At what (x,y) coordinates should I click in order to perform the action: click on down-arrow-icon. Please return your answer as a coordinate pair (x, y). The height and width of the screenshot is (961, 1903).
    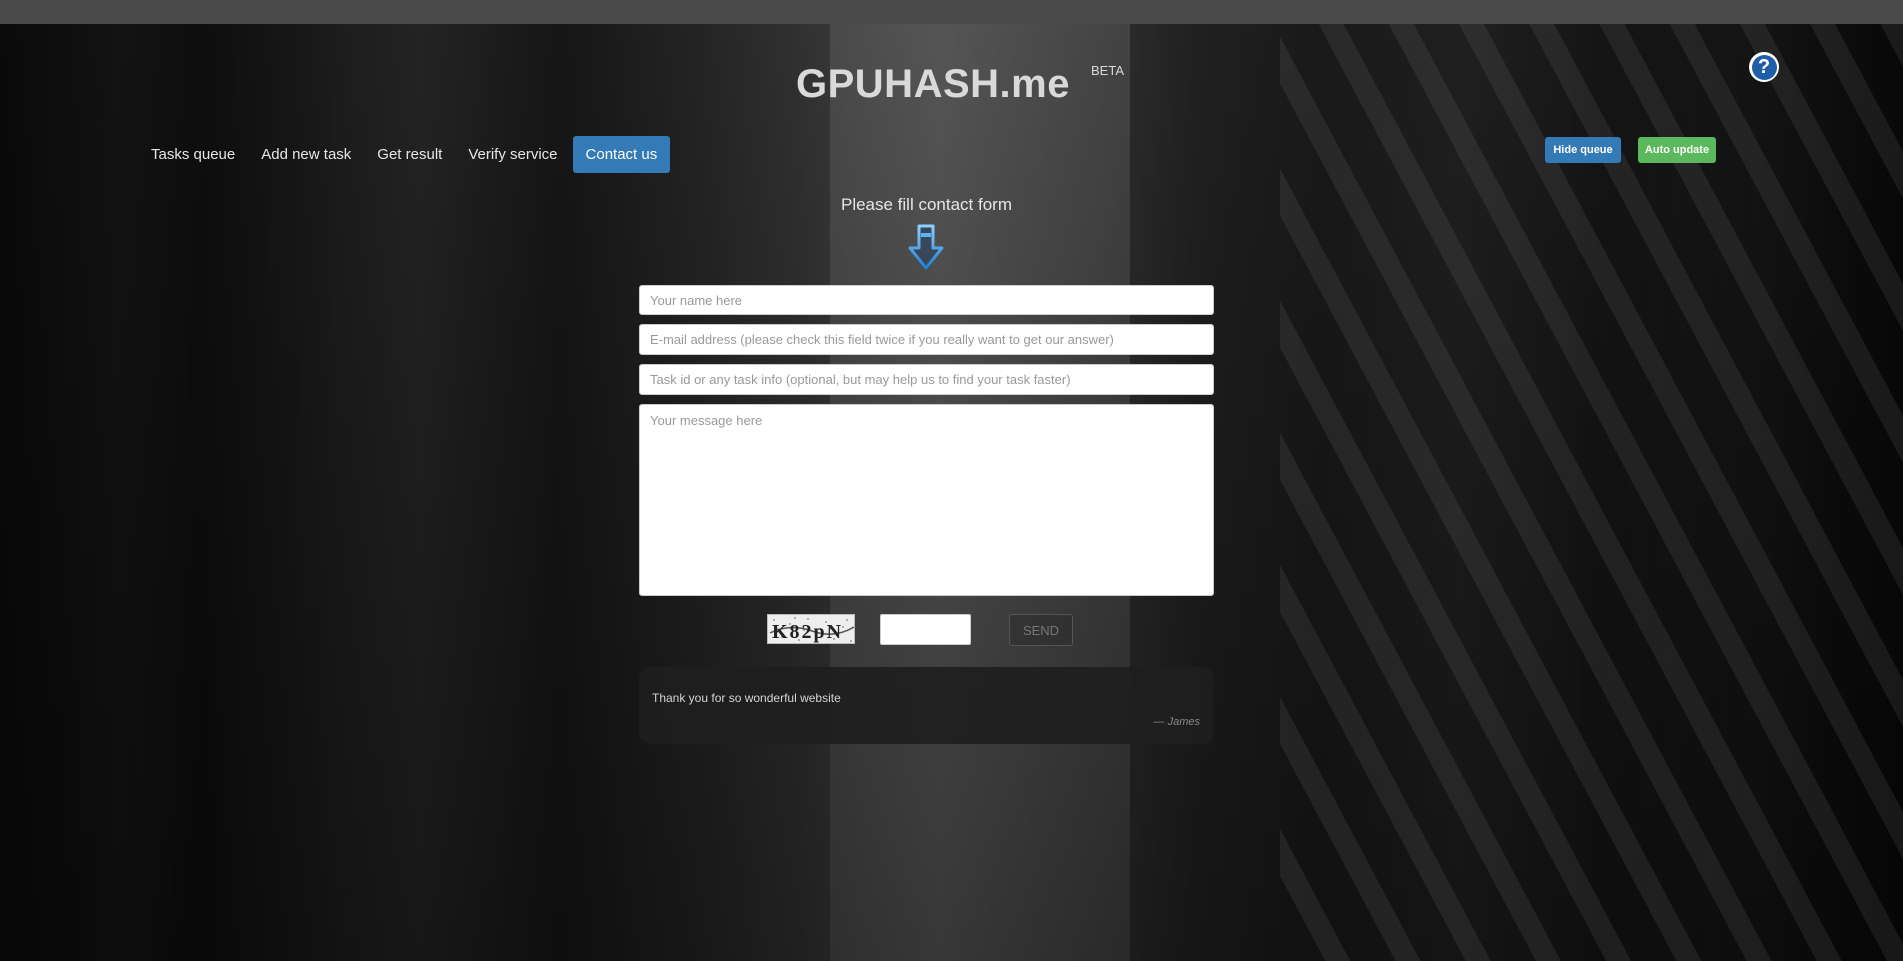
    Looking at the image, I should click on (926, 248).